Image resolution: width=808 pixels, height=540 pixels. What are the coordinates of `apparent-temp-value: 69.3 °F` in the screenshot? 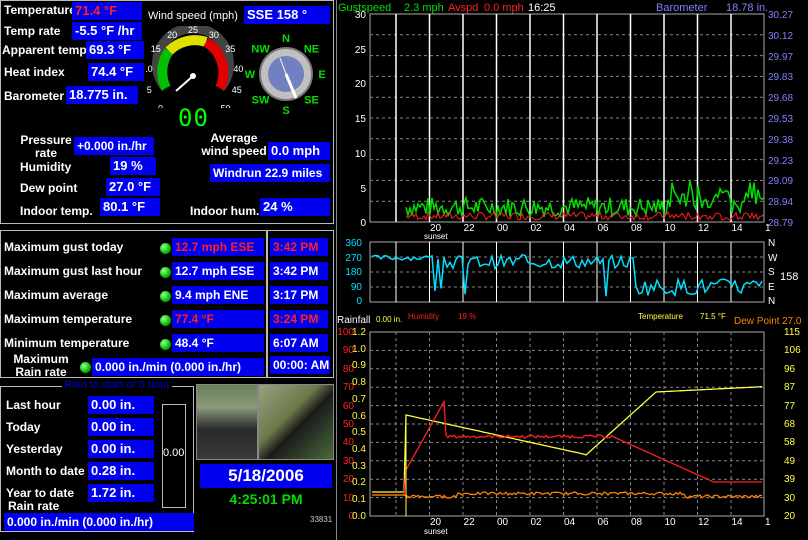 It's located at (115, 50).